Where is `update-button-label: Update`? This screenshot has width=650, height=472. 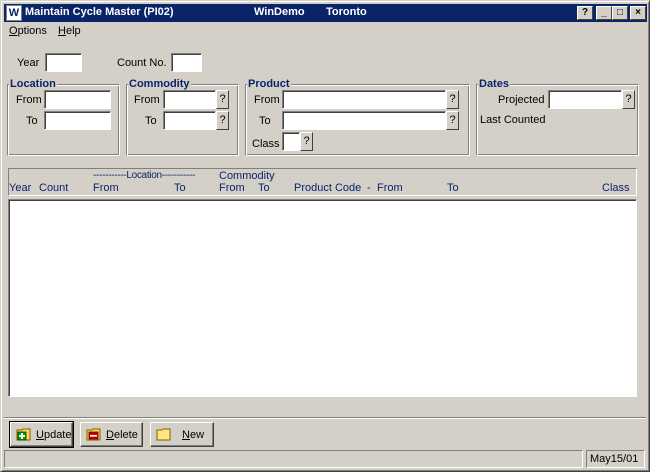
update-button-label: Update is located at coordinates (53, 435).